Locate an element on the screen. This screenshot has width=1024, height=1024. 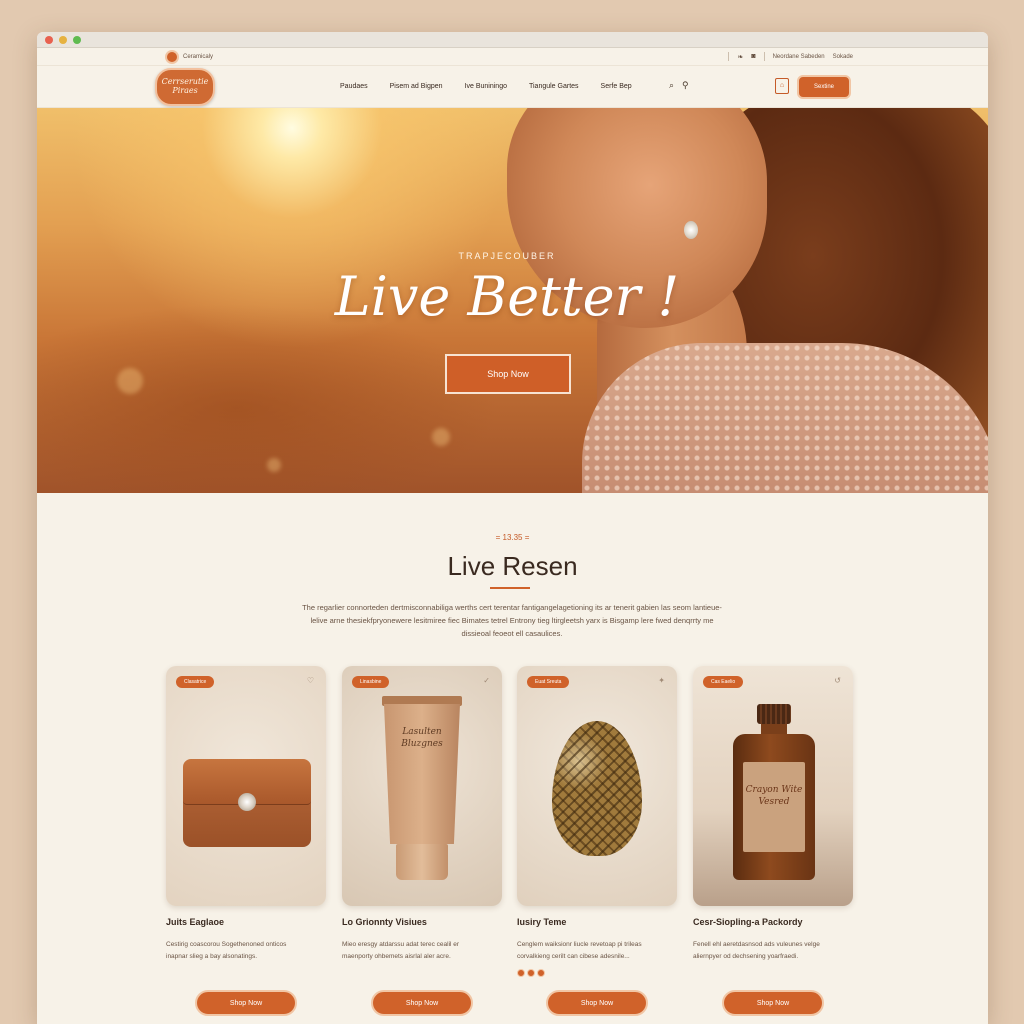
share-icon: ↺ is located at coordinates (837, 680).